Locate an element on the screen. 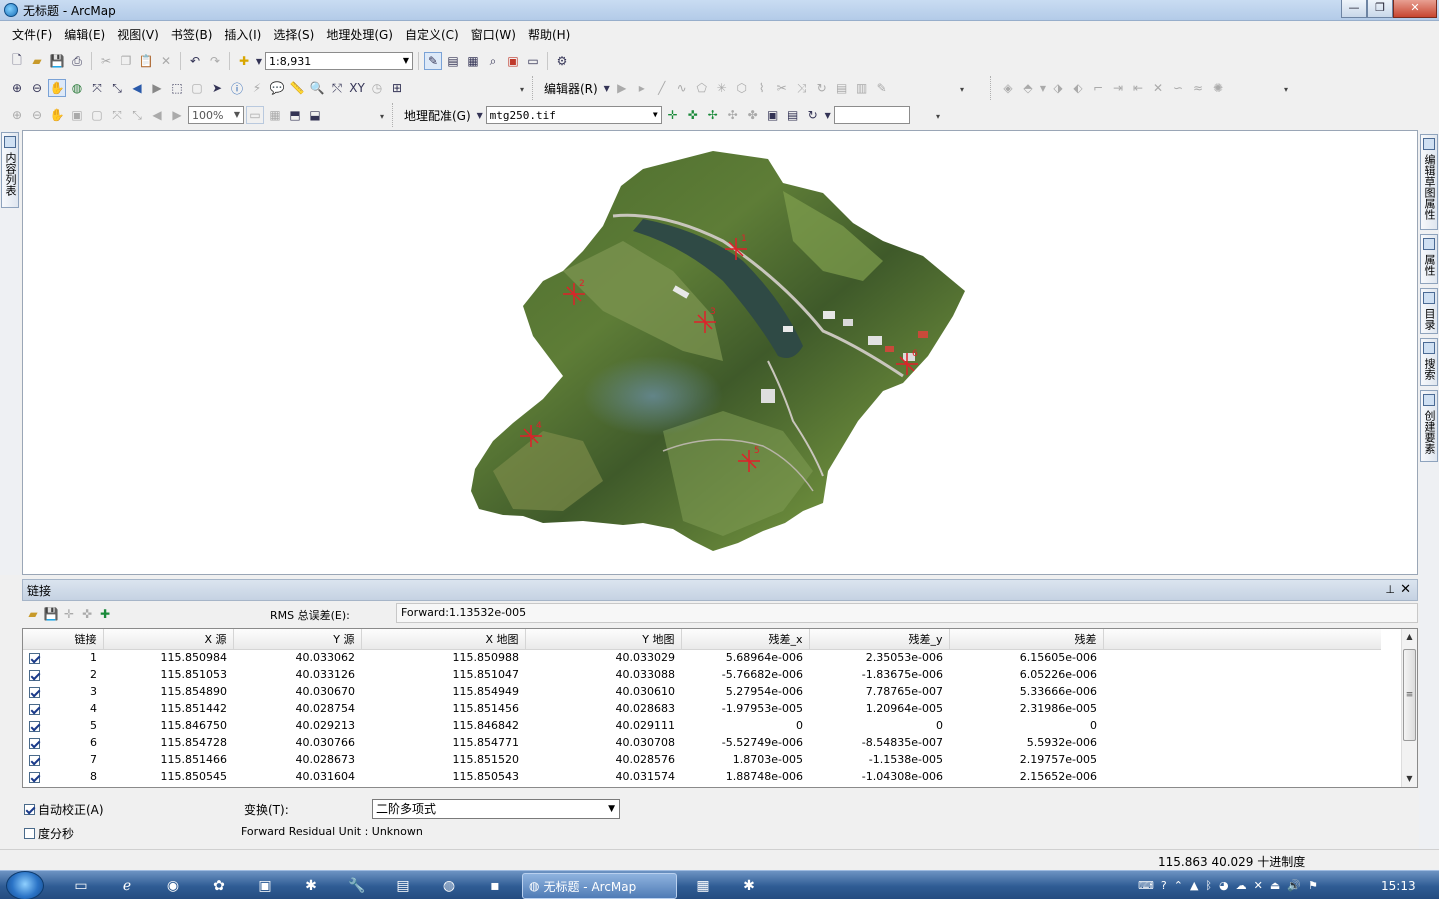 Image resolution: width=1439 pixels, height=899 pixels. col-x-map: X 地图 is located at coordinates (443, 639).